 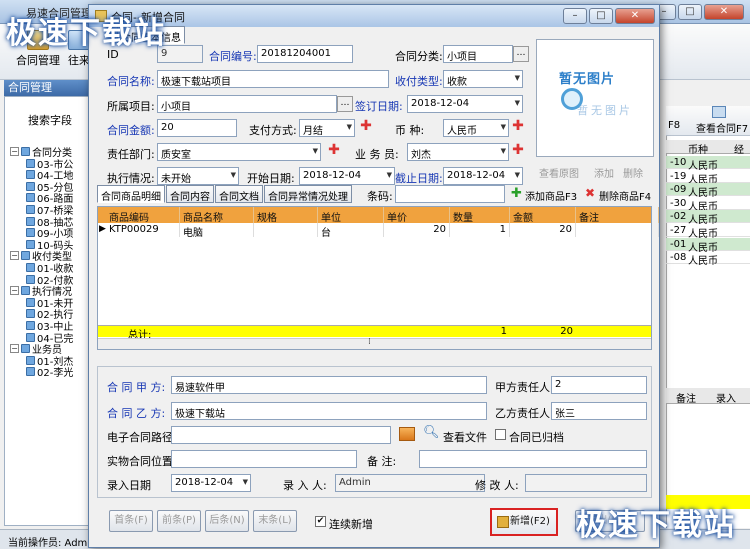 What do you see at coordinates (273, 79) in the screenshot?
I see `contract-name-input: 极速下载站项目` at bounding box center [273, 79].